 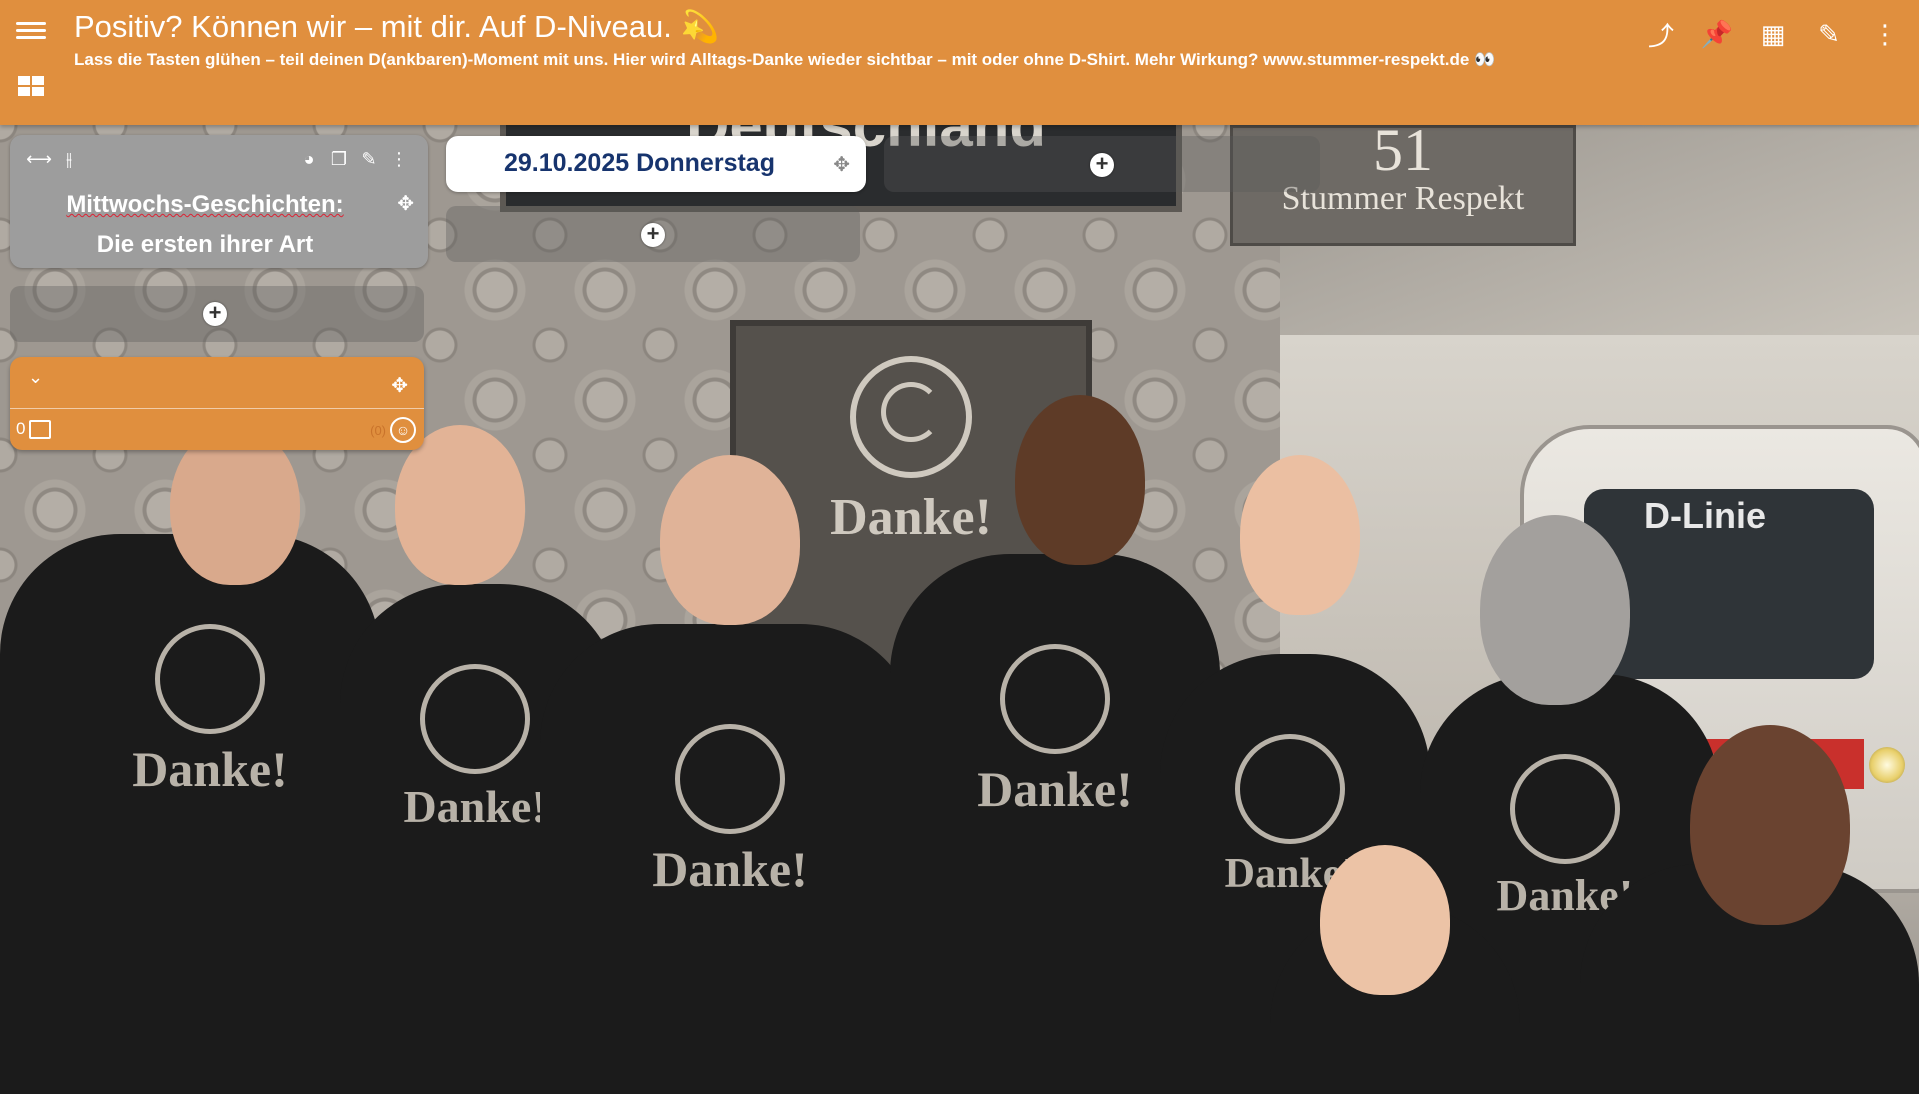 What do you see at coordinates (190, 814) in the screenshot?
I see `person-1: Danke!` at bounding box center [190, 814].